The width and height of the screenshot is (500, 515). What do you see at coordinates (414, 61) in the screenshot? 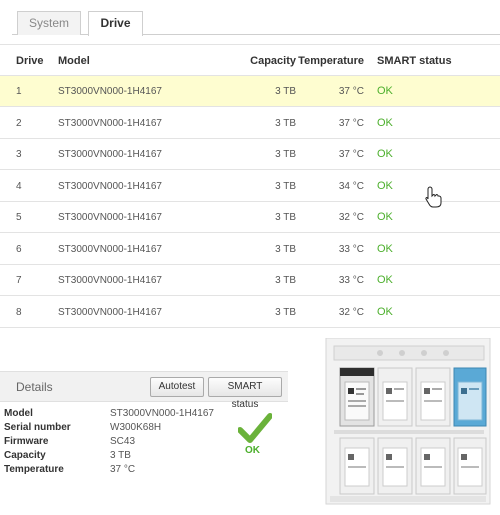
I see `column-header-smart-status: SMART status` at bounding box center [414, 61].